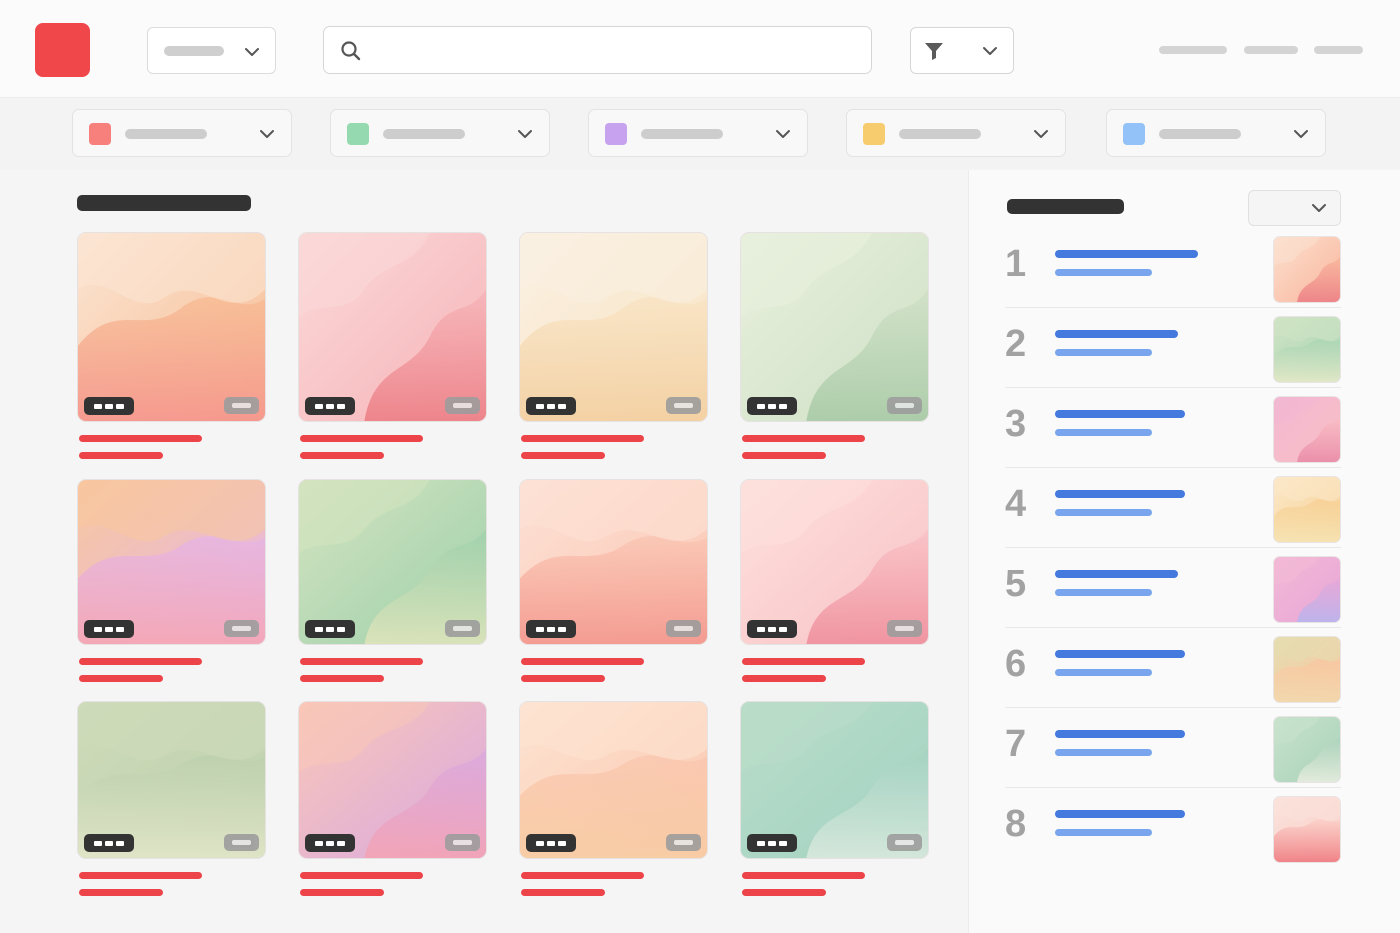 The width and height of the screenshot is (1400, 933). Describe the element at coordinates (1294, 208) in the screenshot. I see `sort-select` at that location.